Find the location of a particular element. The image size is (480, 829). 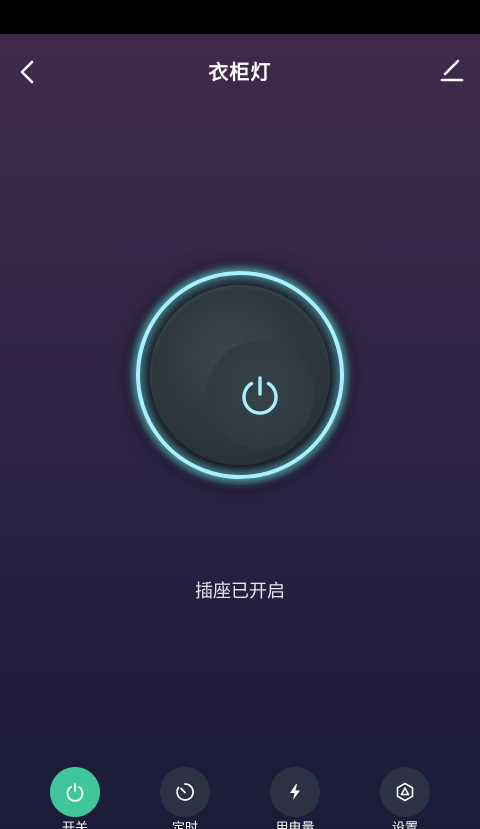

pencil-icon is located at coordinates (452, 70).